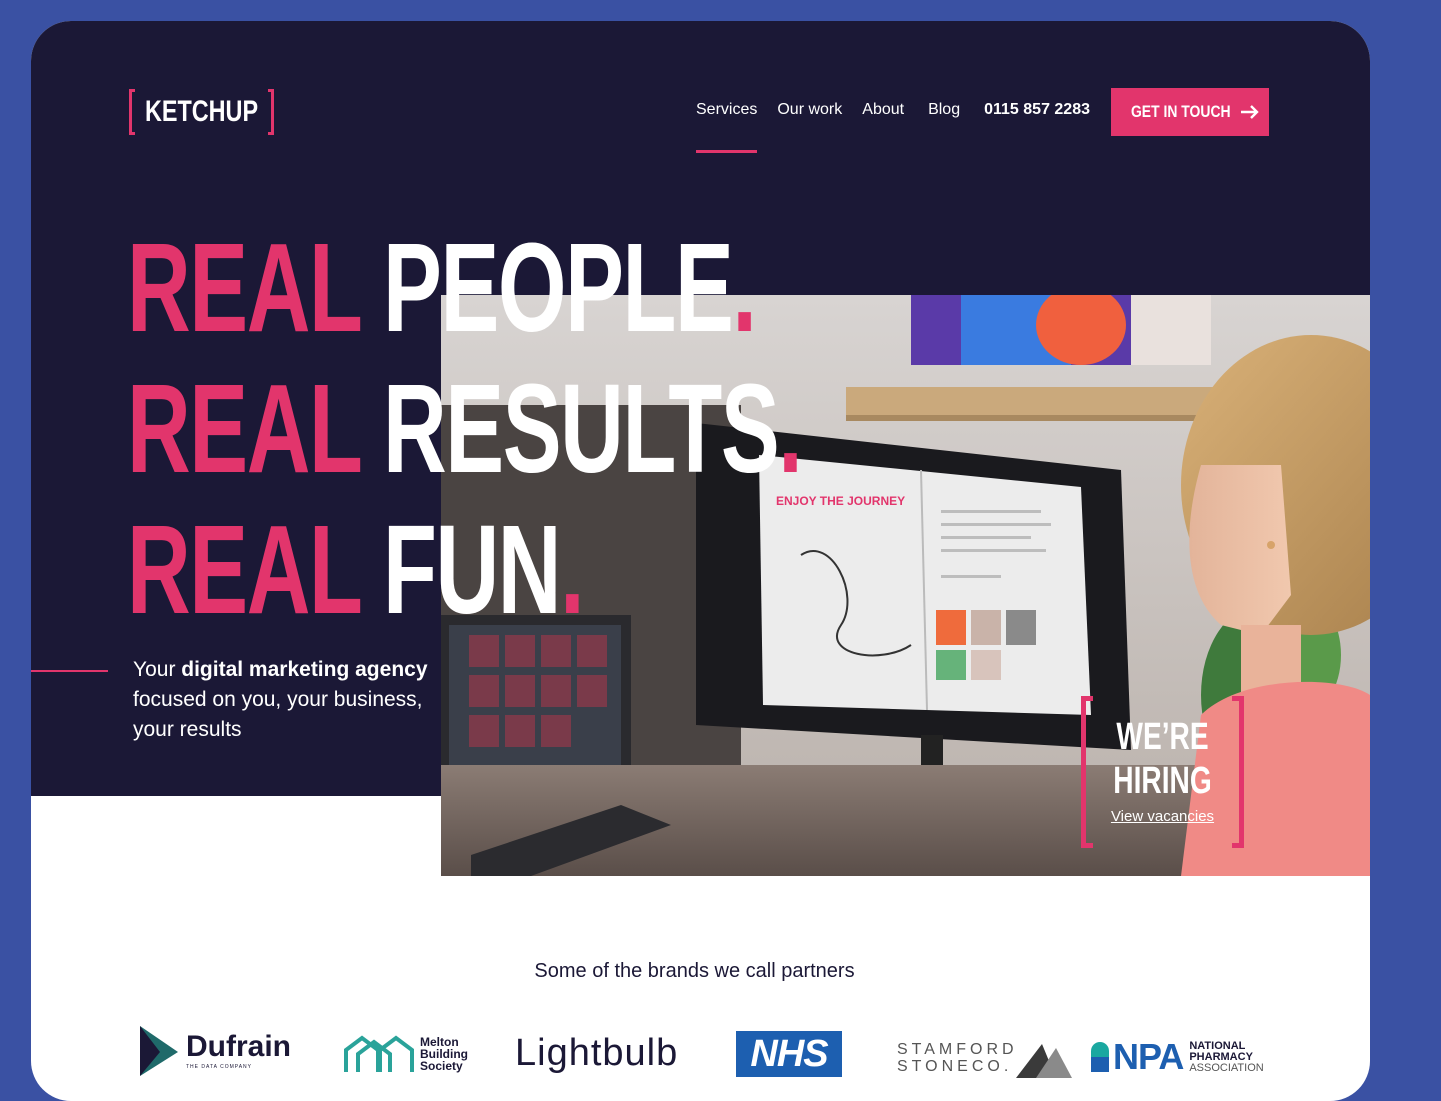 This screenshot has width=1441, height=1101. Describe the element at coordinates (984, 1058) in the screenshot. I see `brand-stamford-stone-co: STAMFORD STONECO.` at that location.